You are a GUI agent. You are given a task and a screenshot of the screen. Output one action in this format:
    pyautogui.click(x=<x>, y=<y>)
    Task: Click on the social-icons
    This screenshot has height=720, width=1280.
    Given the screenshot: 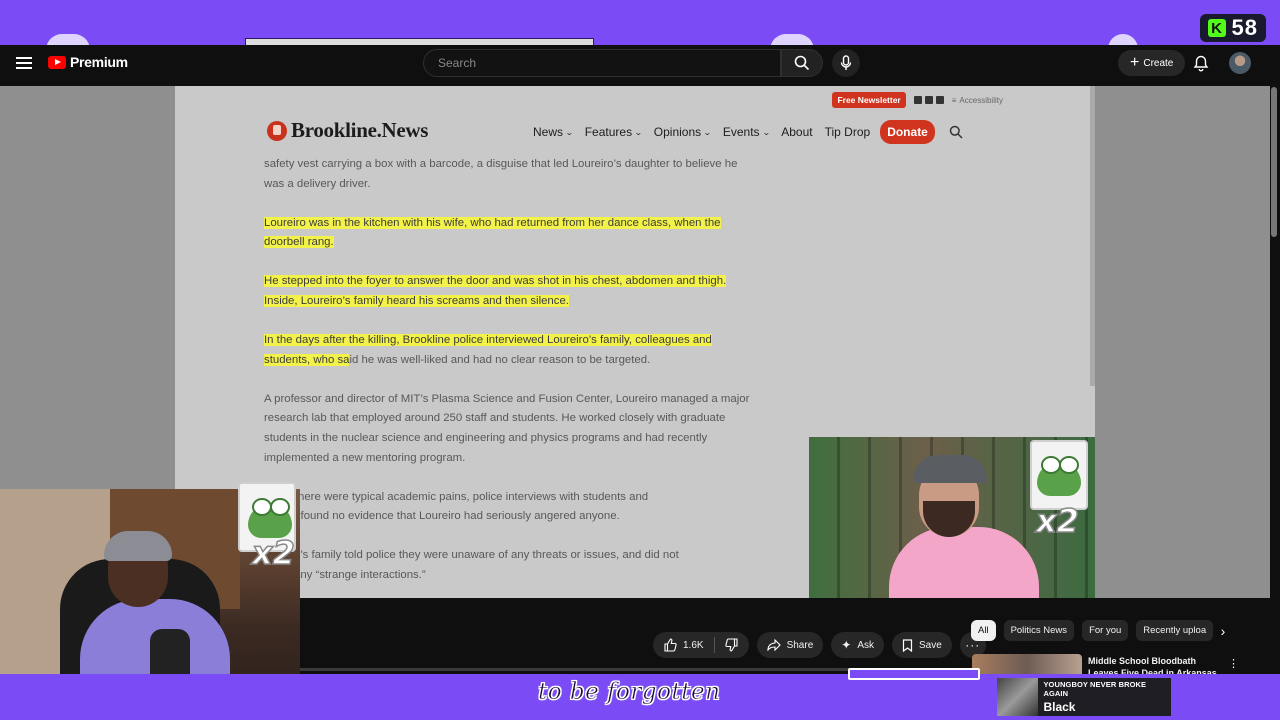 What is the action you would take?
    pyautogui.click(x=928, y=100)
    